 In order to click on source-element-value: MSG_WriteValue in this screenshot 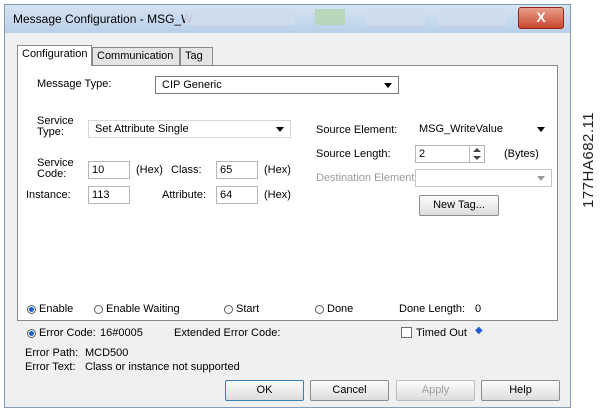, I will do `click(461, 129)`.